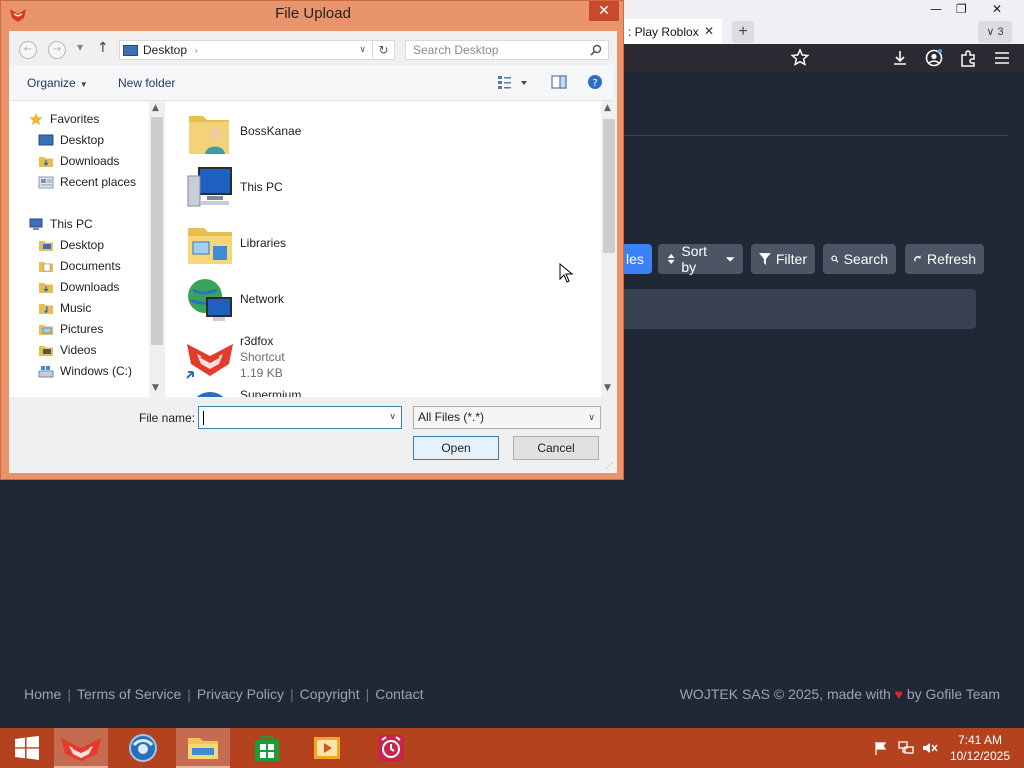  What do you see at coordinates (76, 308) in the screenshot?
I see `nav-item-label: Music` at bounding box center [76, 308].